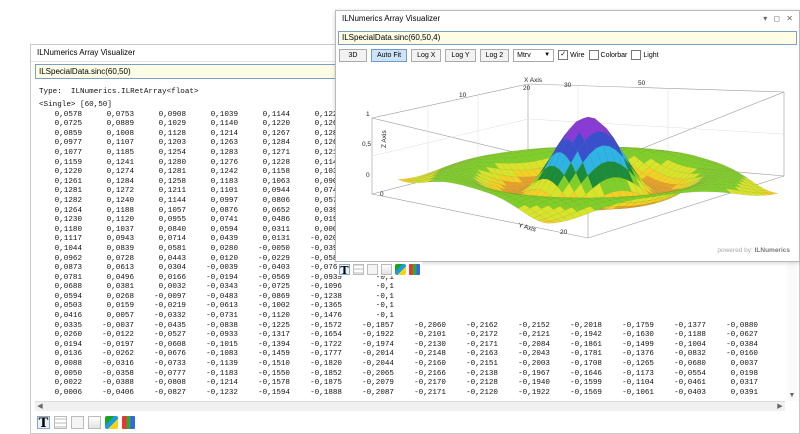 This screenshot has width=800, height=434. Describe the element at coordinates (482, 383) in the screenshot. I see `table-cell: -0,2128` at that location.